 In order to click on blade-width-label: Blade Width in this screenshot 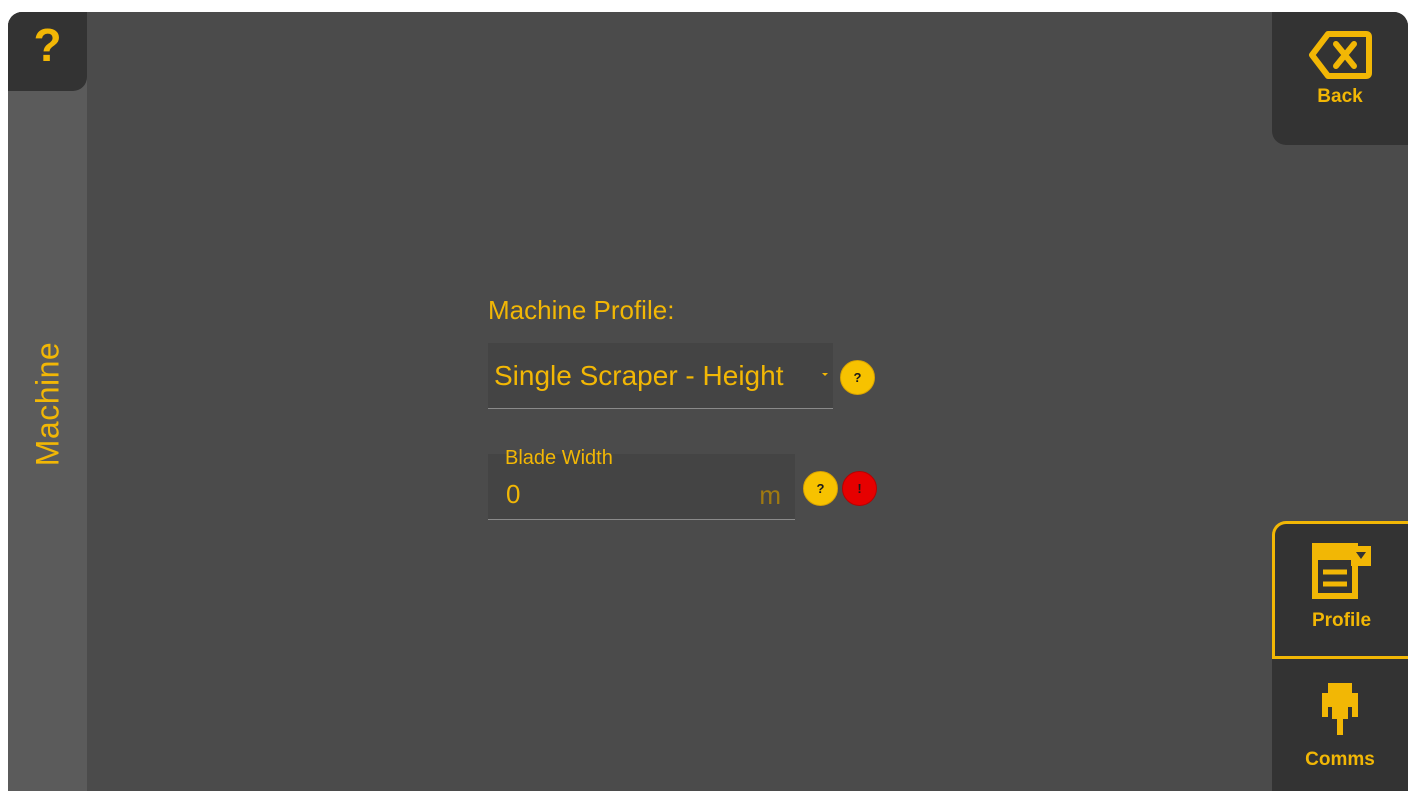, I will do `click(559, 458)`.